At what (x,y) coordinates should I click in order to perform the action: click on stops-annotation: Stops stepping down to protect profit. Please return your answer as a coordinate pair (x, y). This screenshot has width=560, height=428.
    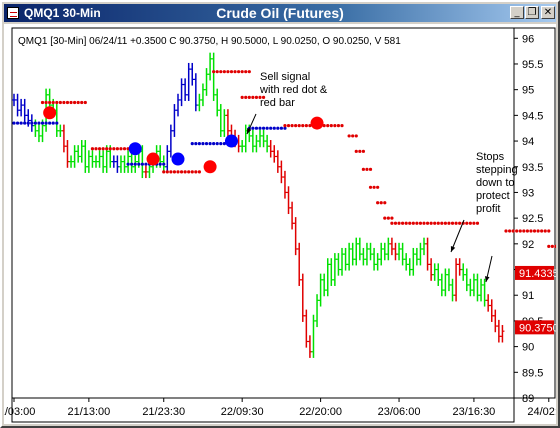
    Looking at the image, I should click on (497, 183).